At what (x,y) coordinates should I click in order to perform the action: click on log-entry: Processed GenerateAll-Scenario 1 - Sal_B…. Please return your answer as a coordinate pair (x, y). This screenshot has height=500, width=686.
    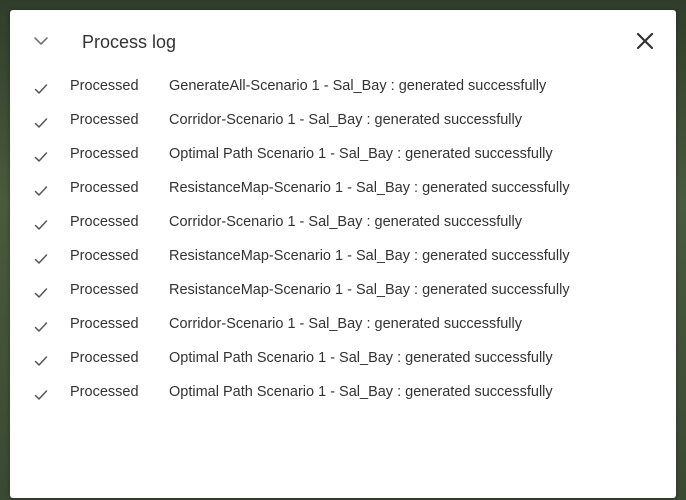
    Looking at the image, I should click on (343, 89).